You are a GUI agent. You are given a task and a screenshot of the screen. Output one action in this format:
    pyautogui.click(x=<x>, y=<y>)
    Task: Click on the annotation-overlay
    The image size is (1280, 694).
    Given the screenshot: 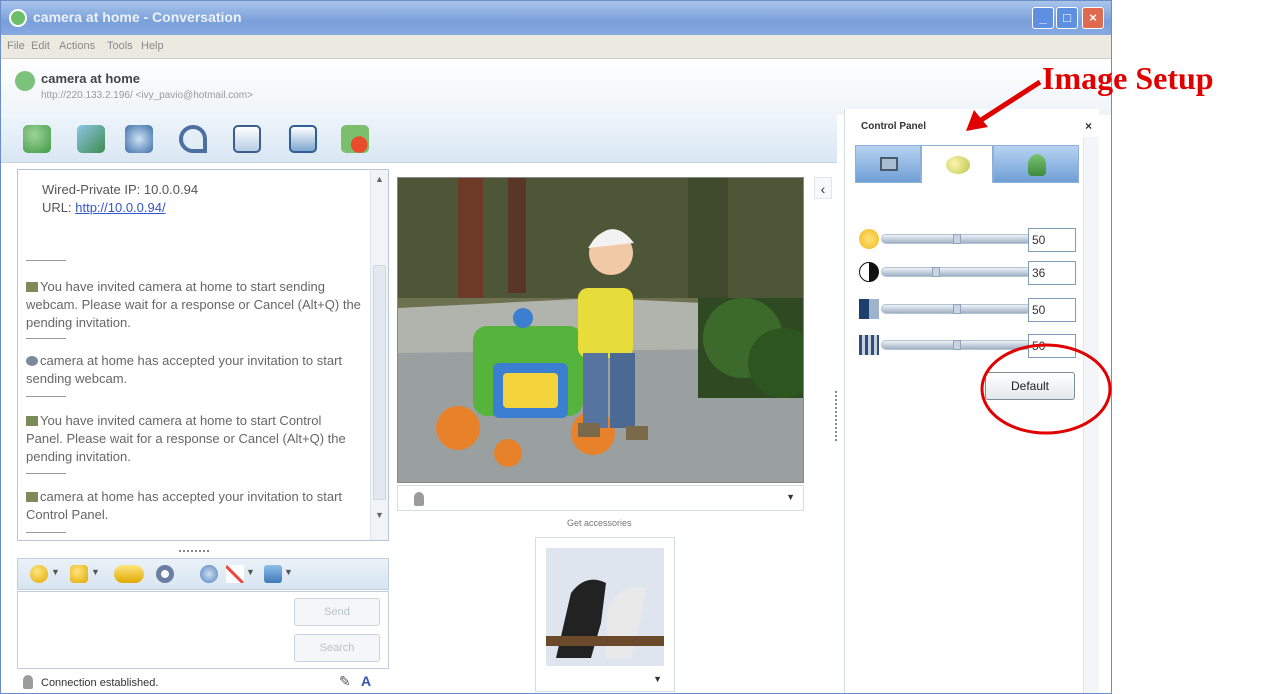 What is the action you would take?
    pyautogui.click(x=1039, y=257)
    